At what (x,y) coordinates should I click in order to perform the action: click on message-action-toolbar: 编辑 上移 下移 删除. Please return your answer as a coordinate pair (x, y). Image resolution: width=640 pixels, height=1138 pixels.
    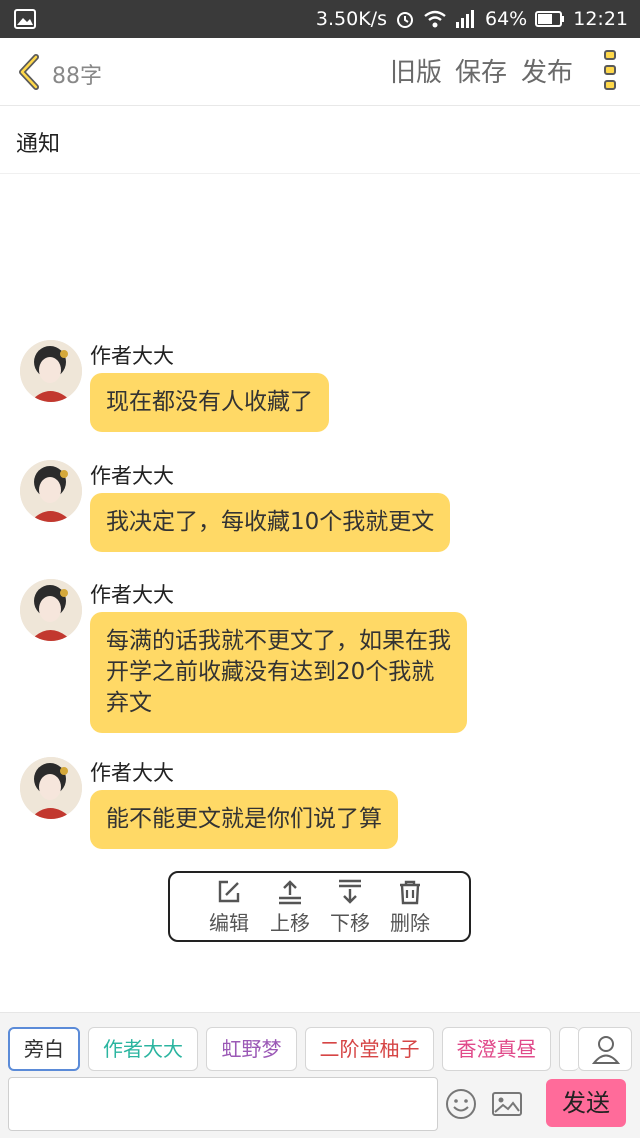
    Looking at the image, I should click on (319, 906).